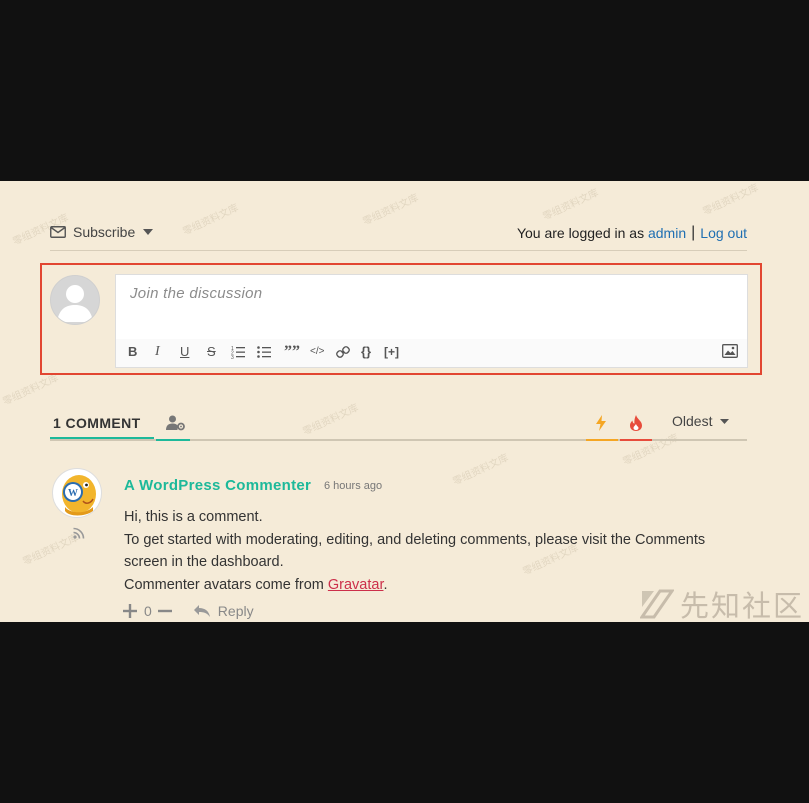 The image size is (809, 803). I want to click on reply-button: Reply, so click(223, 611).